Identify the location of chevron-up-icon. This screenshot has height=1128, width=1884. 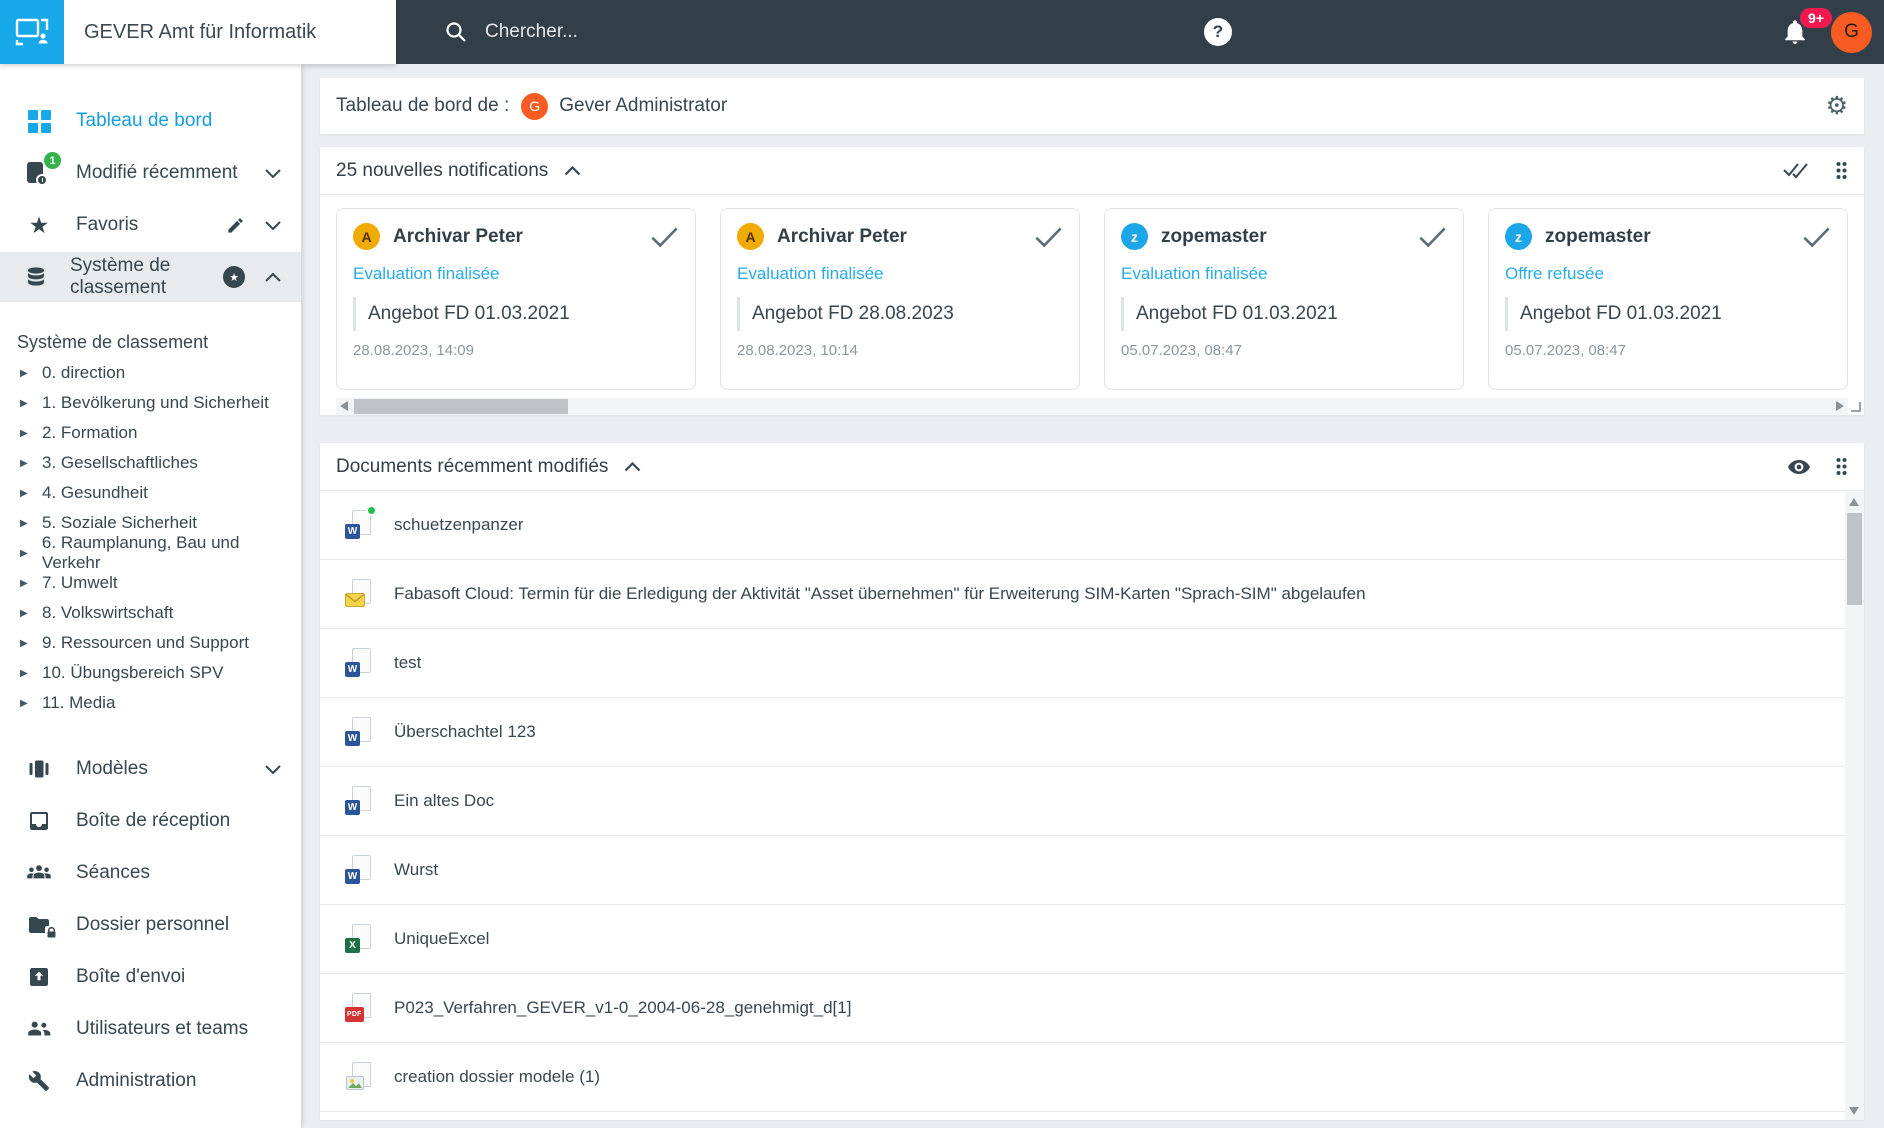
(273, 277).